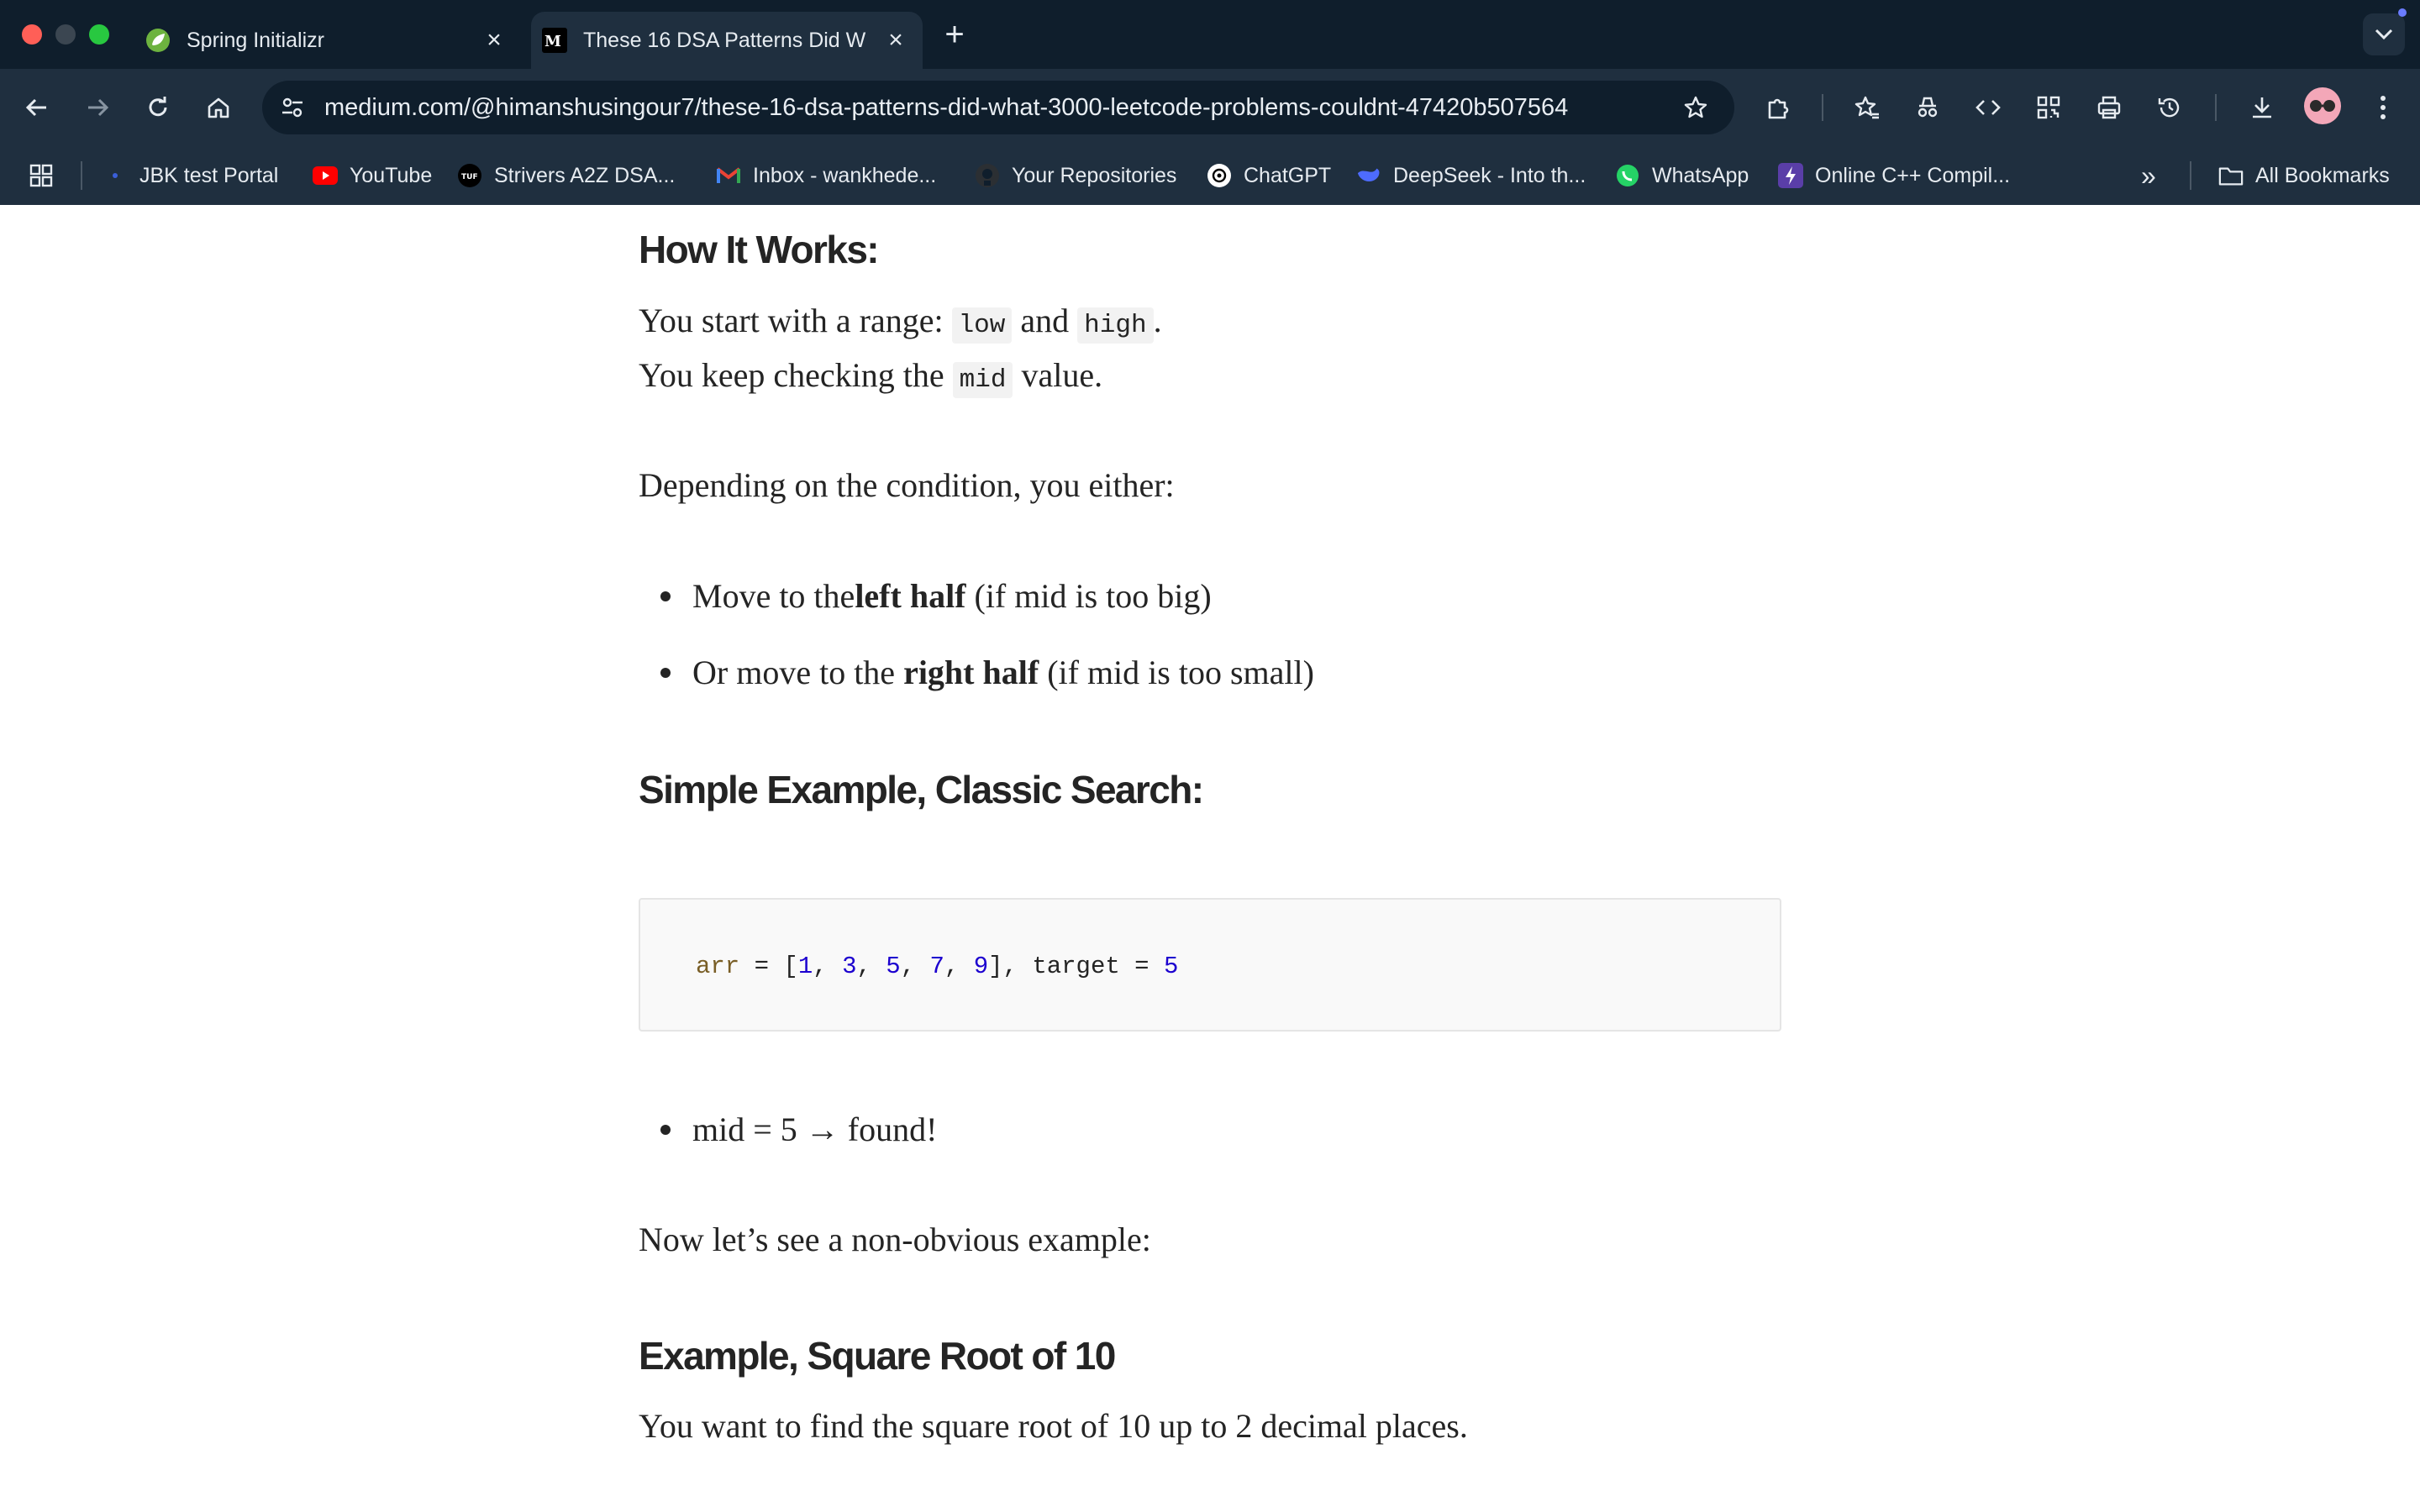 Image resolution: width=2420 pixels, height=1512 pixels. What do you see at coordinates (1988, 107) in the screenshot?
I see `developer-tools-button` at bounding box center [1988, 107].